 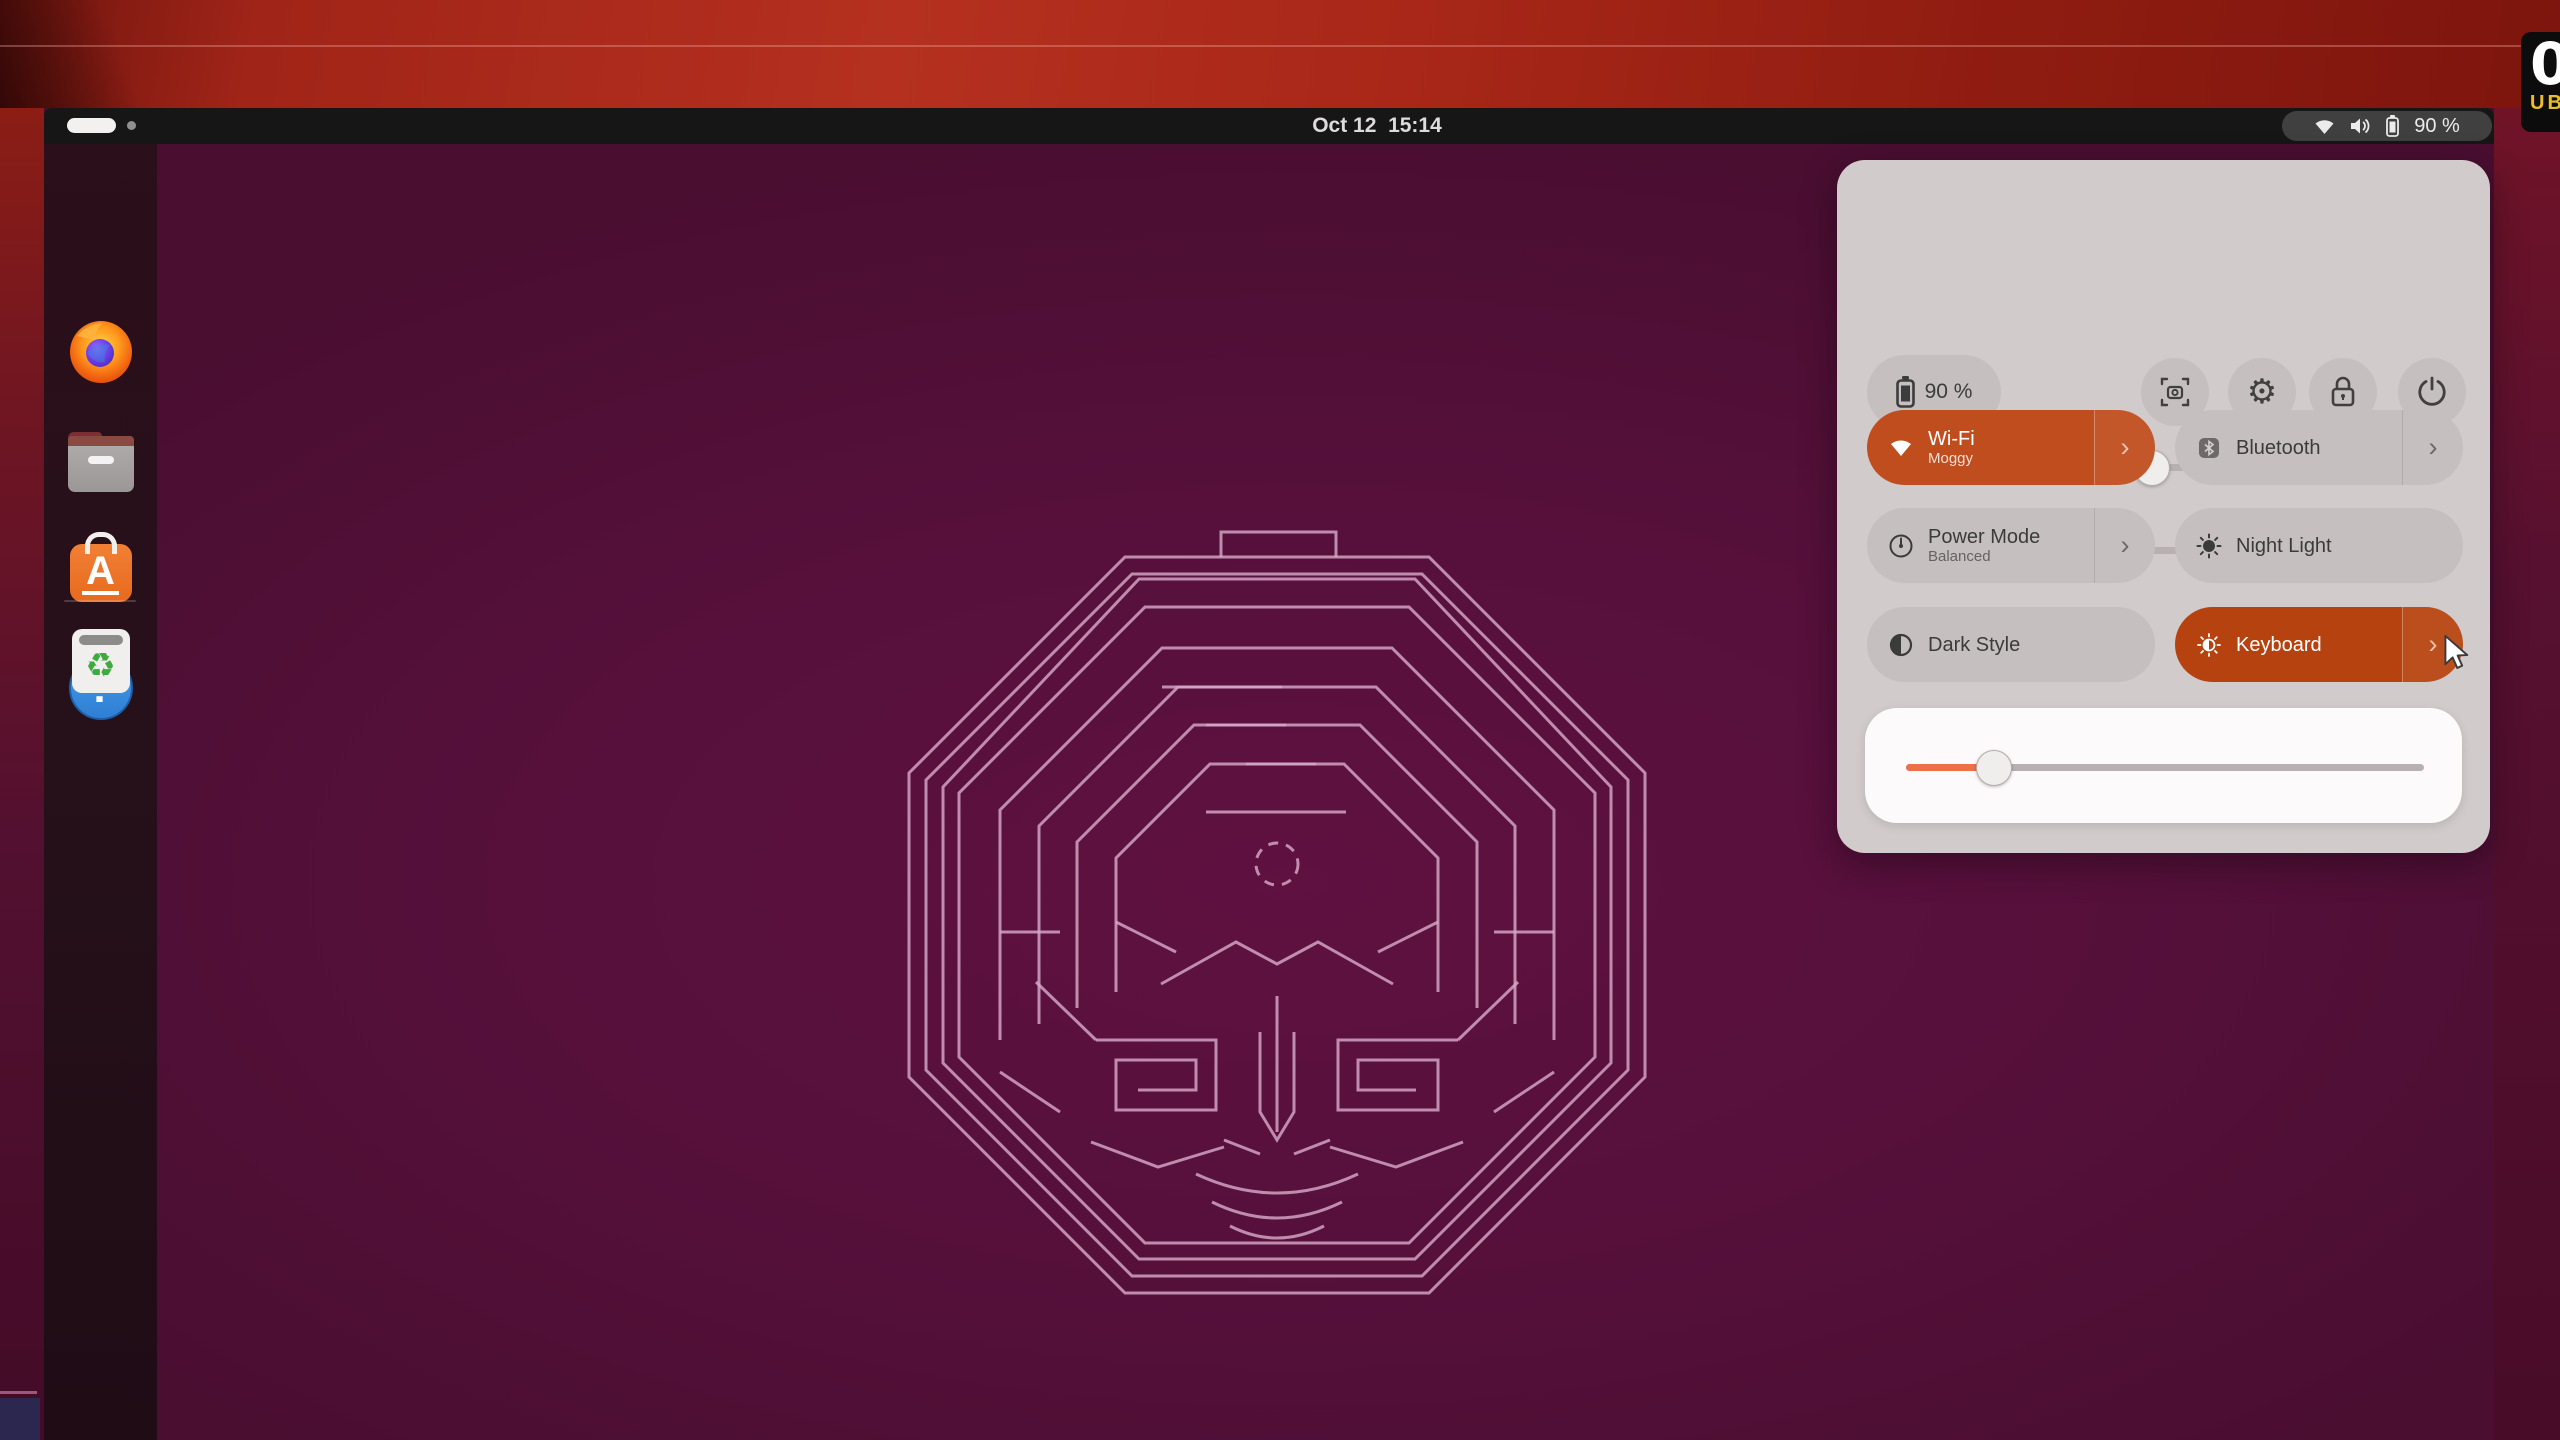 I want to click on video-frame-left, so click(x=22, y=774).